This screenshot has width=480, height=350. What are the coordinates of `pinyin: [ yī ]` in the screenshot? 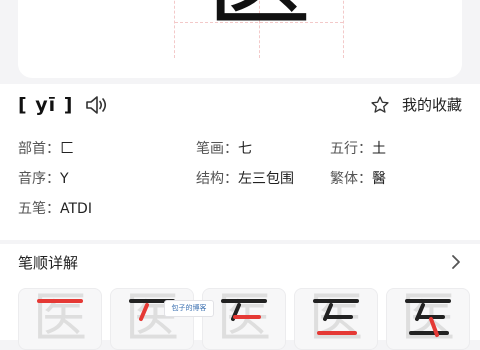 It's located at (46, 105).